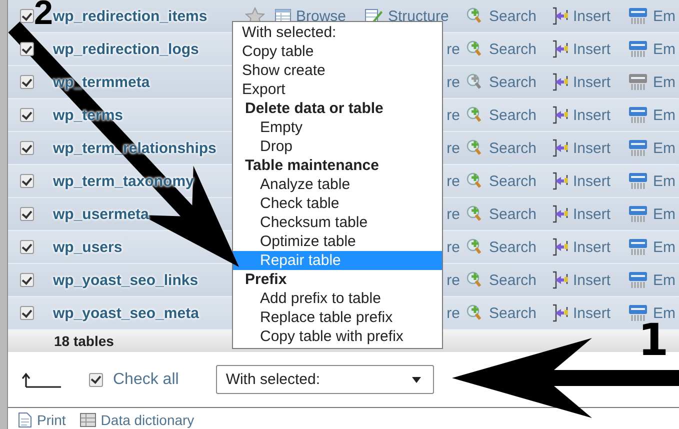 Image resolution: width=679 pixels, height=429 pixels. Describe the element at coordinates (337, 146) in the screenshot. I see `dropdown-option: Drop` at that location.